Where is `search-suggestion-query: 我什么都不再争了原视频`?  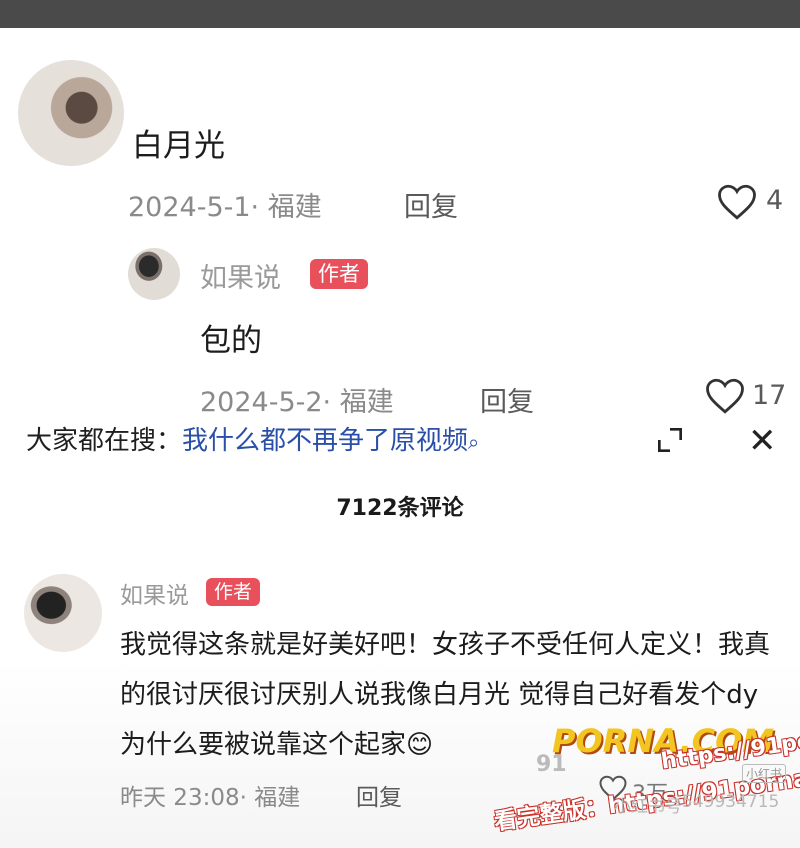 search-suggestion-query: 我什么都不再争了原视频 is located at coordinates (325, 441).